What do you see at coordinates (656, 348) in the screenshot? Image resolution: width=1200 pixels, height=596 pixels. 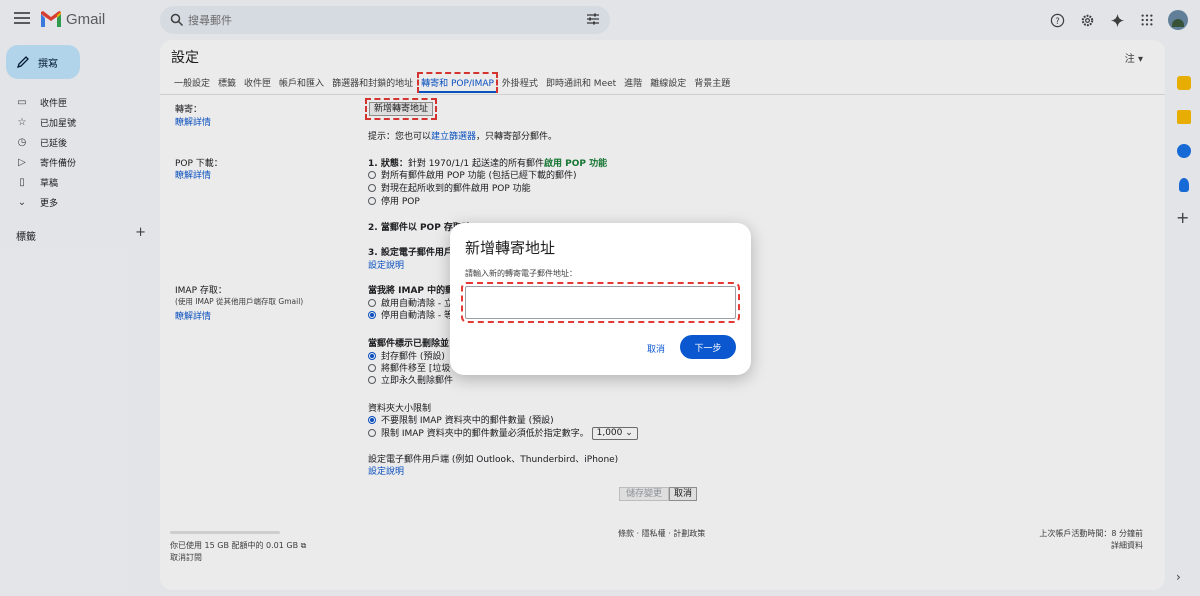 I see `dialog-cancel-button: 取消` at bounding box center [656, 348].